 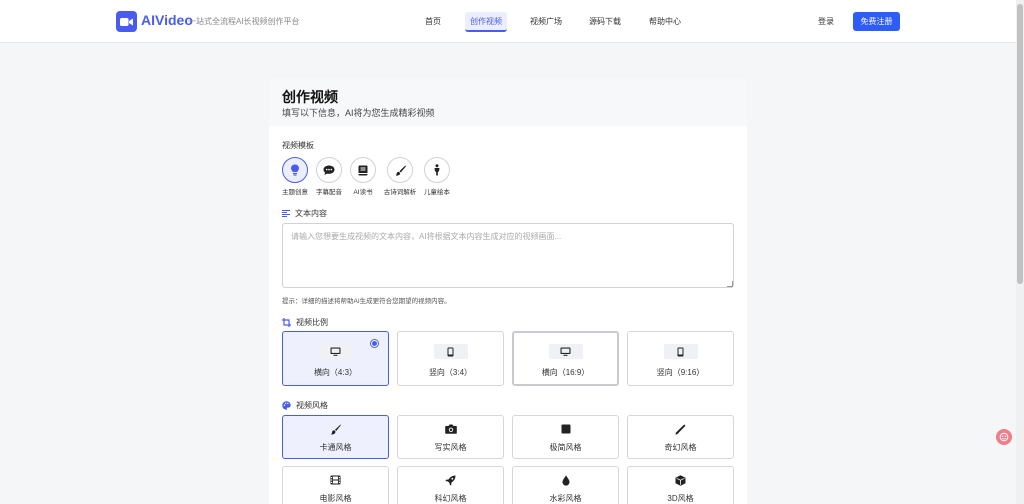 I want to click on nav-home: 首页, so click(x=433, y=22).